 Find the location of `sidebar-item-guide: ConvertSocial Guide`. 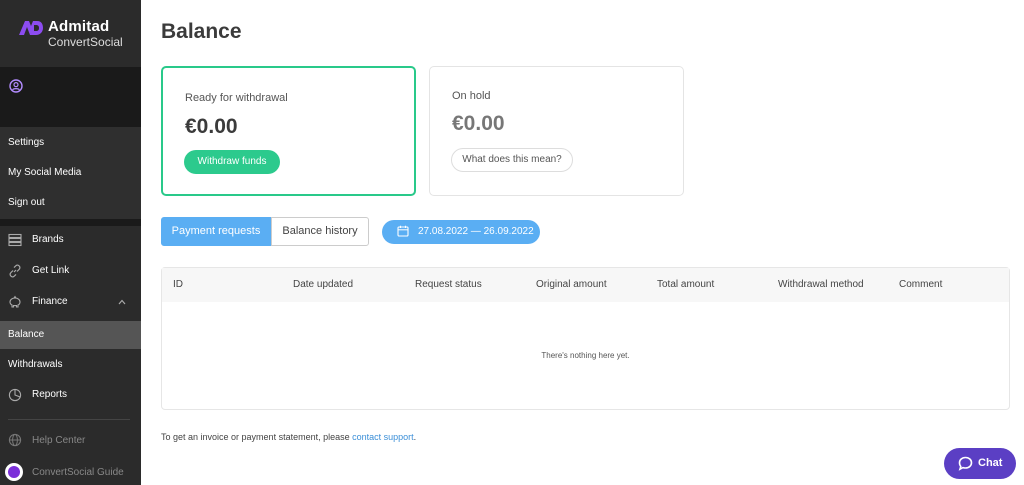

sidebar-item-guide: ConvertSocial Guide is located at coordinates (70, 472).